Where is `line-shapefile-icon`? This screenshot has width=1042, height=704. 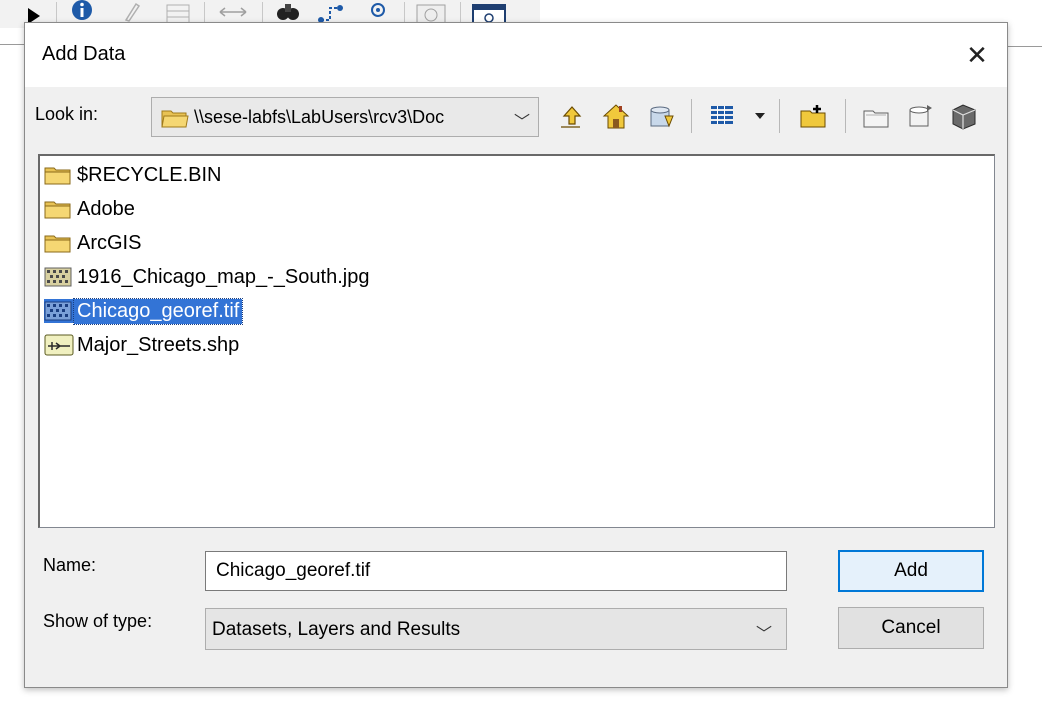
line-shapefile-icon is located at coordinates (59, 345).